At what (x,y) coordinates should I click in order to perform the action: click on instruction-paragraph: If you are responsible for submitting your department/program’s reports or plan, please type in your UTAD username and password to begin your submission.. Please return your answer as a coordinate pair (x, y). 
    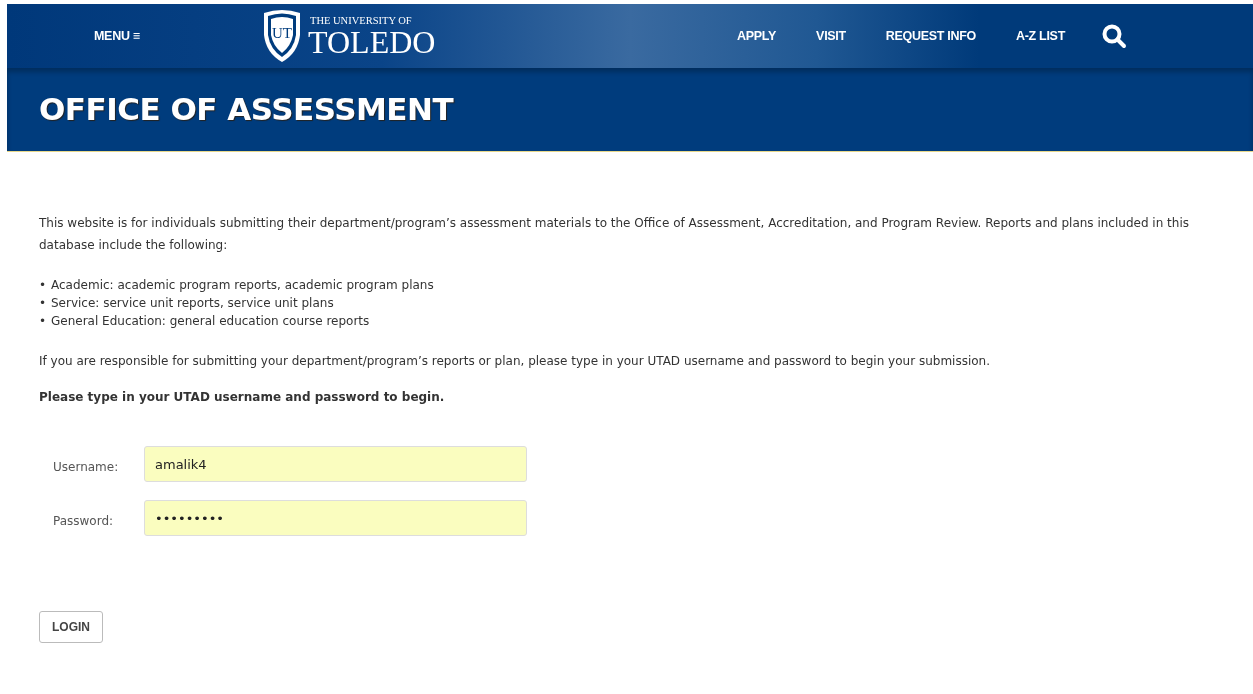
    Looking at the image, I should click on (515, 361).